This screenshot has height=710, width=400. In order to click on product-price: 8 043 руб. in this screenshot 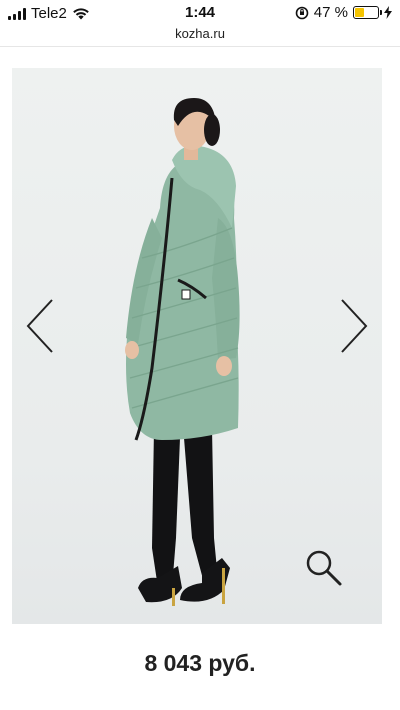, I will do `click(200, 663)`.